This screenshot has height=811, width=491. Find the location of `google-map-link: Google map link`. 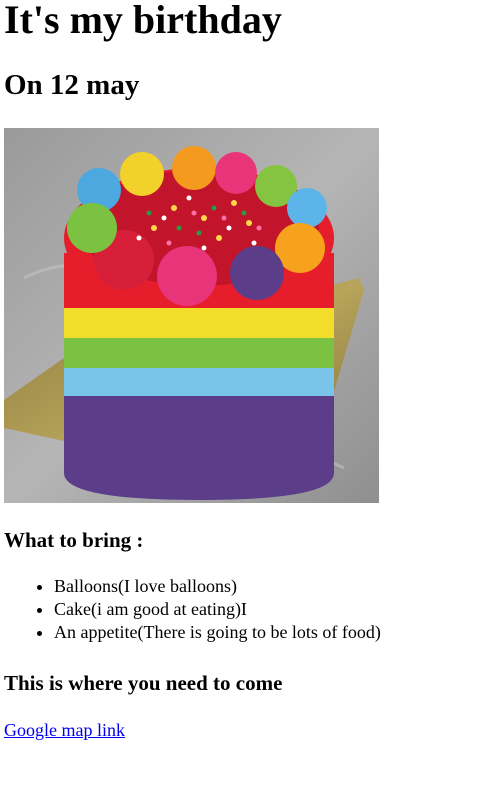

google-map-link: Google map link is located at coordinates (64, 730).